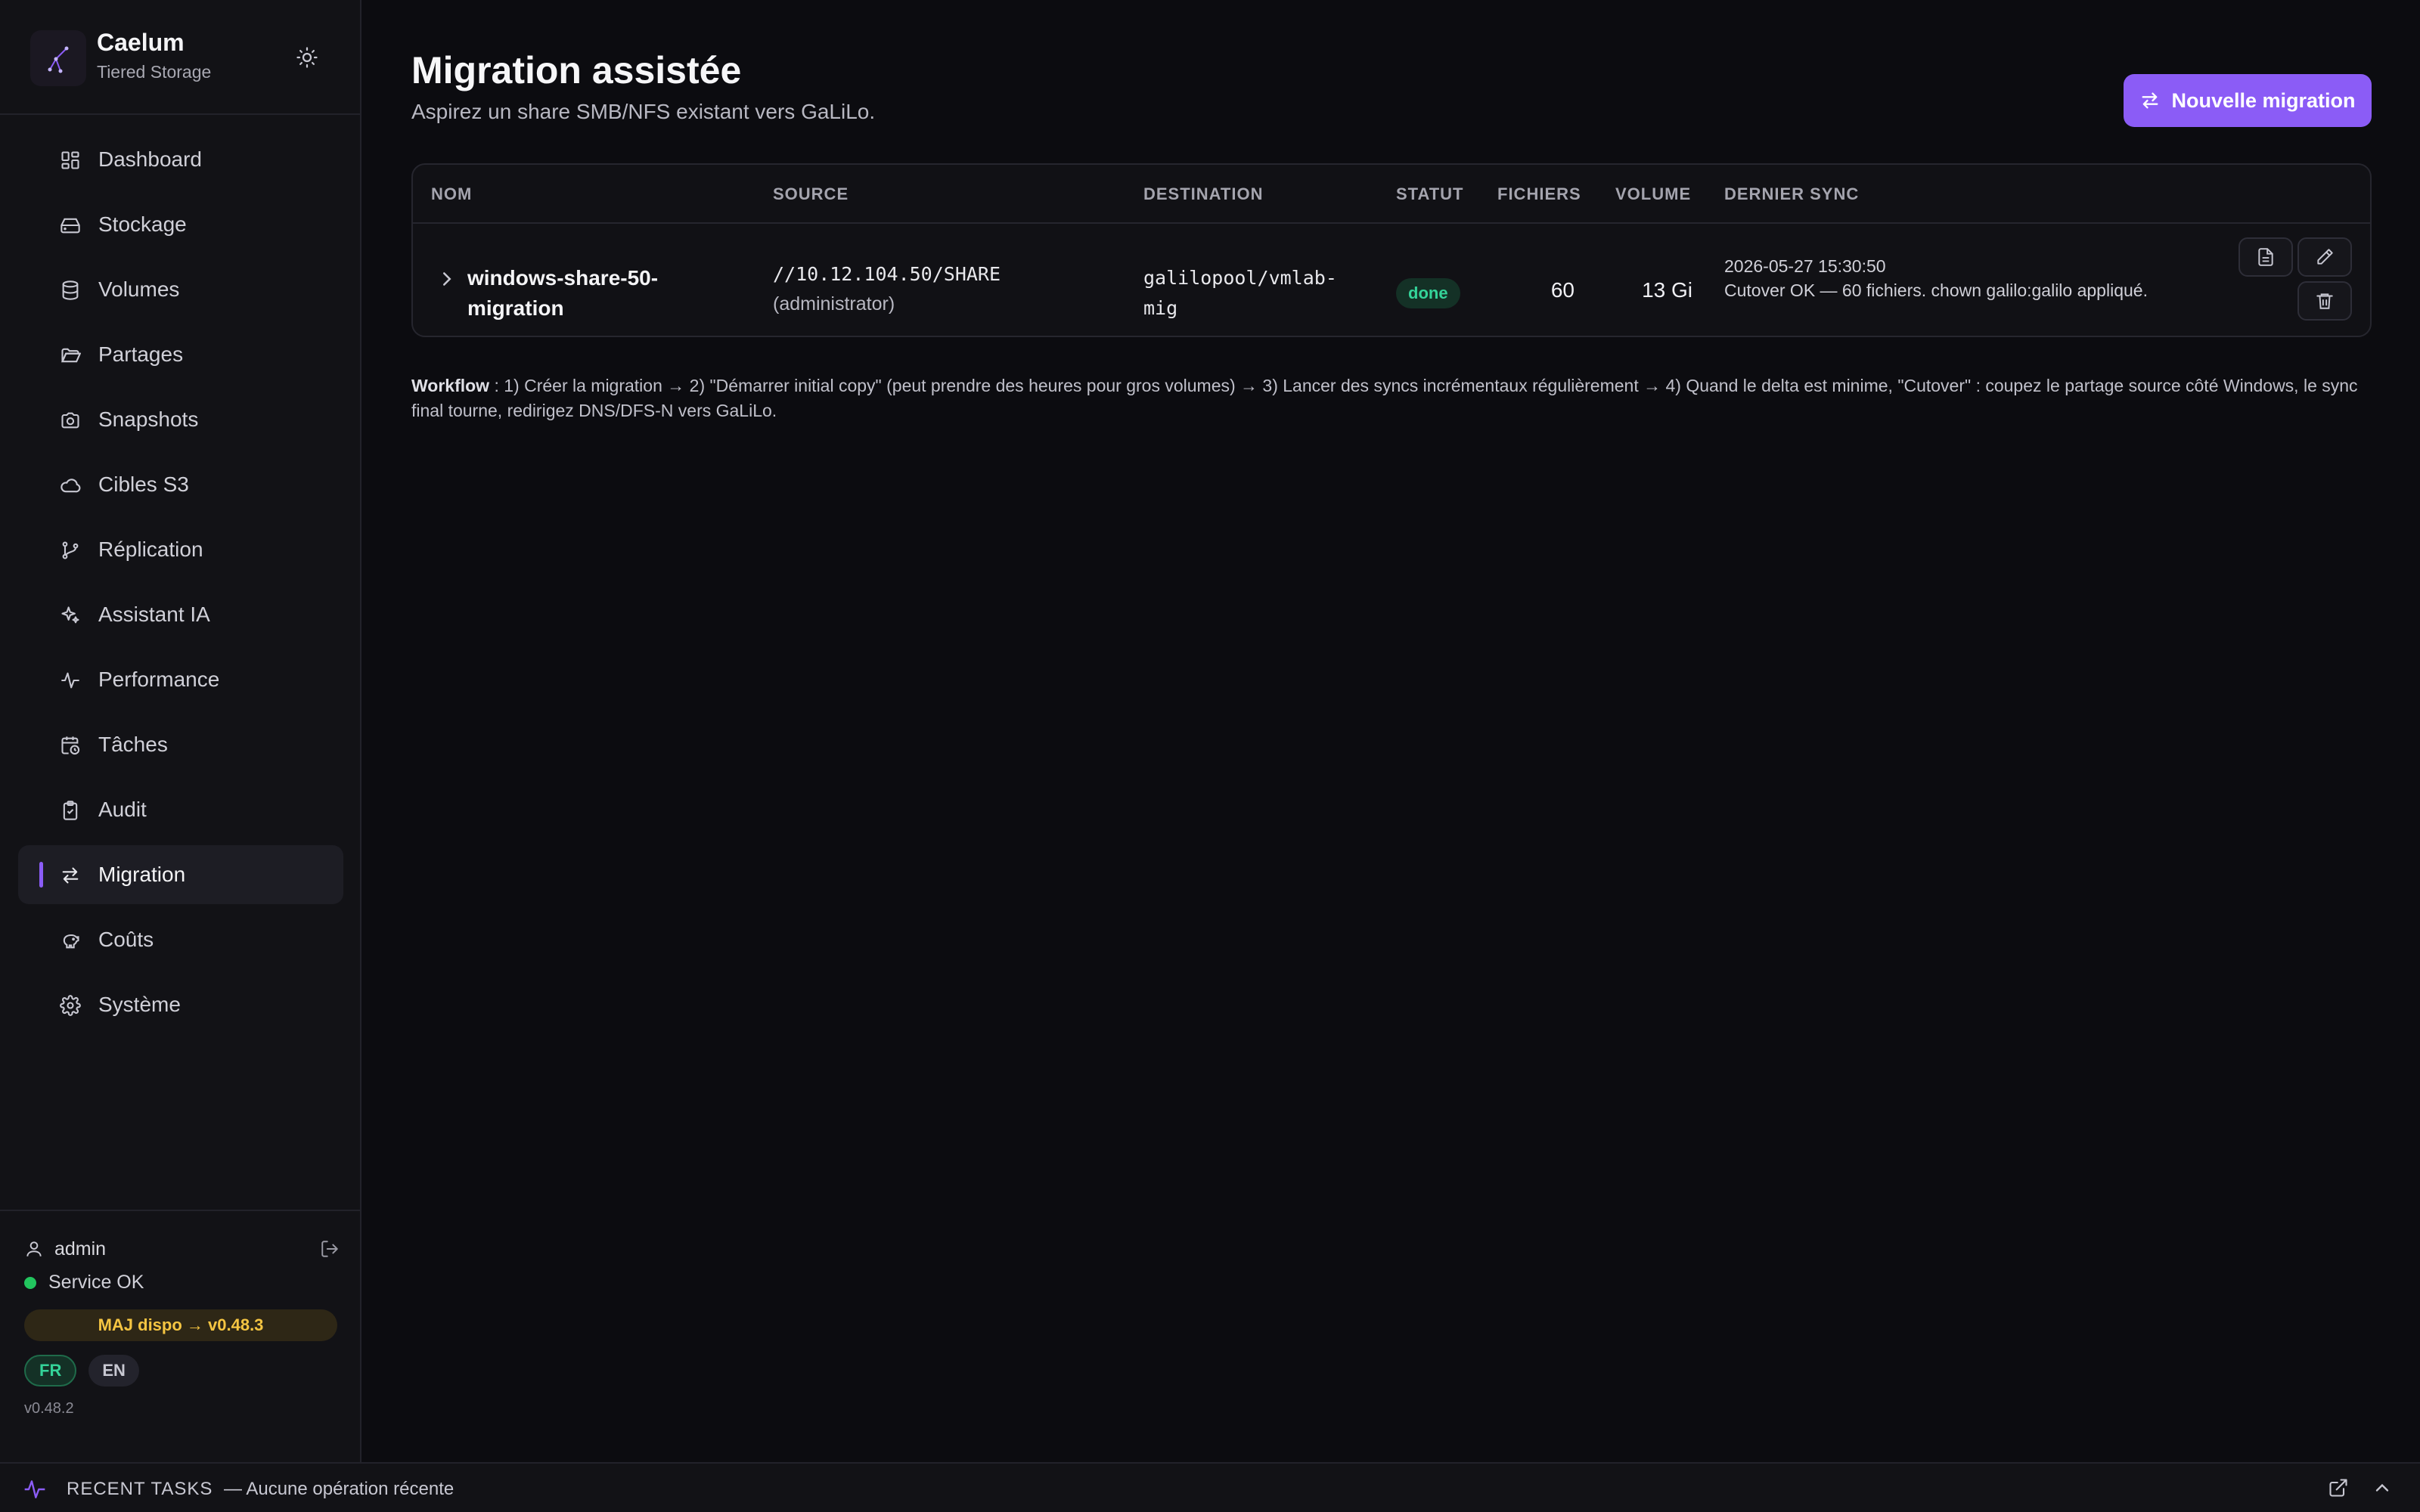  I want to click on sidebar-item-cibles-s3: Cibles S3, so click(180, 484).